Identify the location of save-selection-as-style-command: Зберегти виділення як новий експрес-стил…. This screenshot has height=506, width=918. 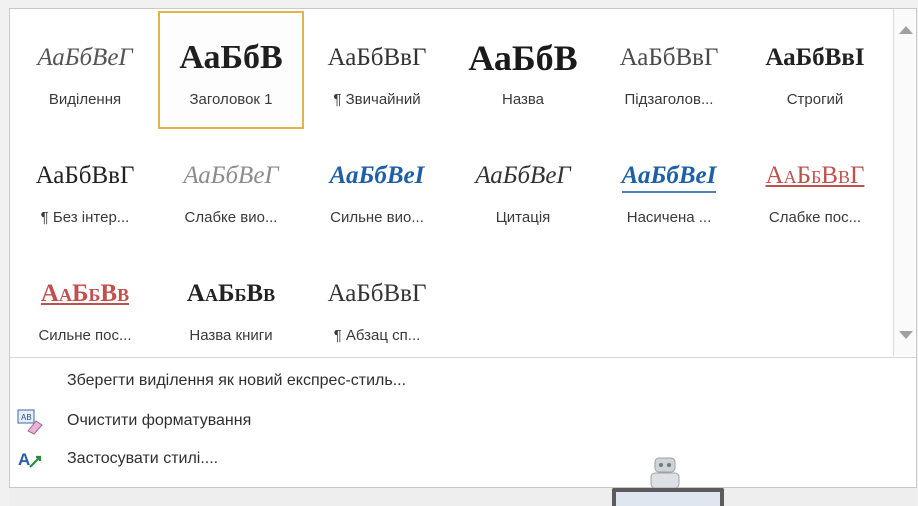
(463, 381).